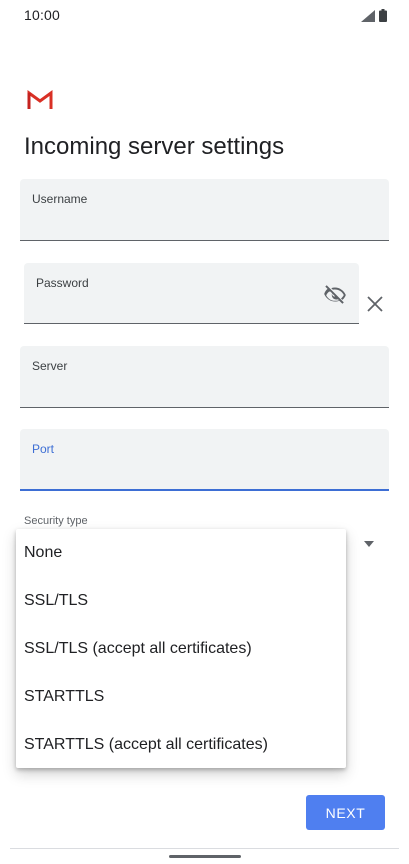 The width and height of the screenshot is (409, 864). What do you see at coordinates (205, 856) in the screenshot?
I see `home-indicator` at bounding box center [205, 856].